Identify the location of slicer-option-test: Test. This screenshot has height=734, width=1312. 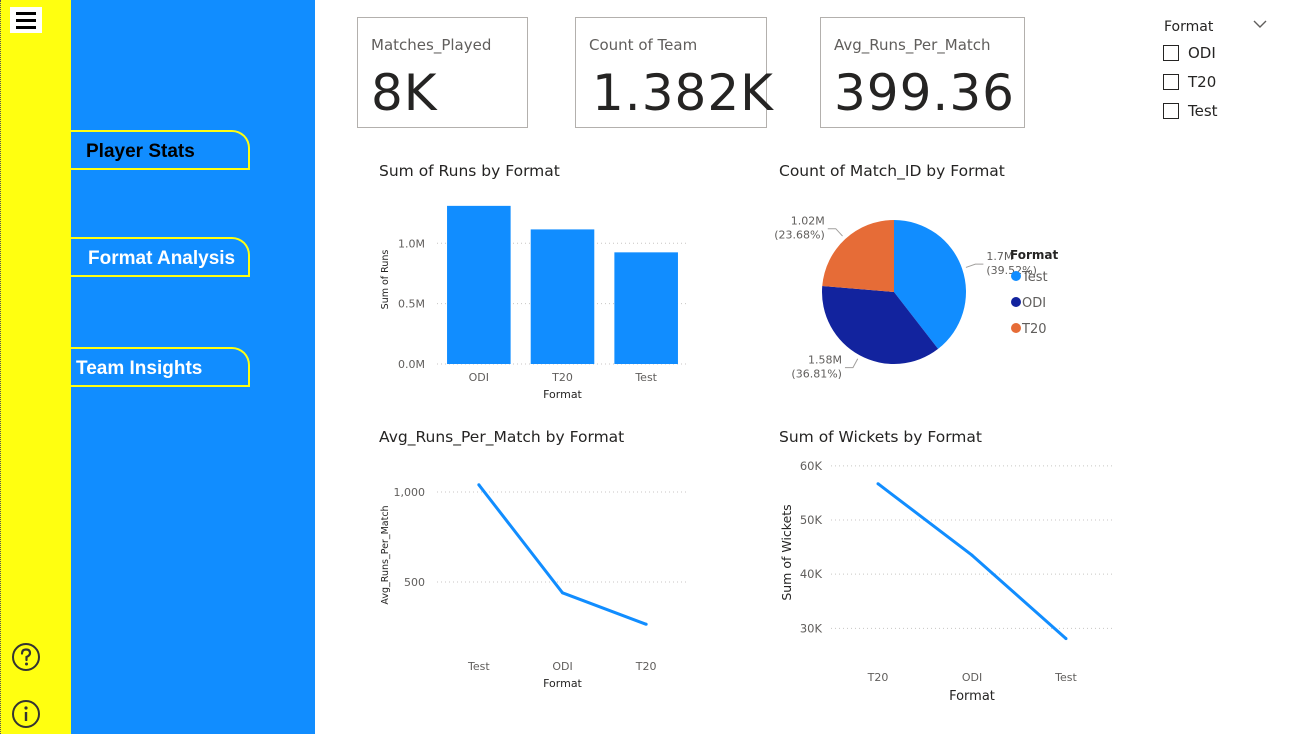
(1190, 111).